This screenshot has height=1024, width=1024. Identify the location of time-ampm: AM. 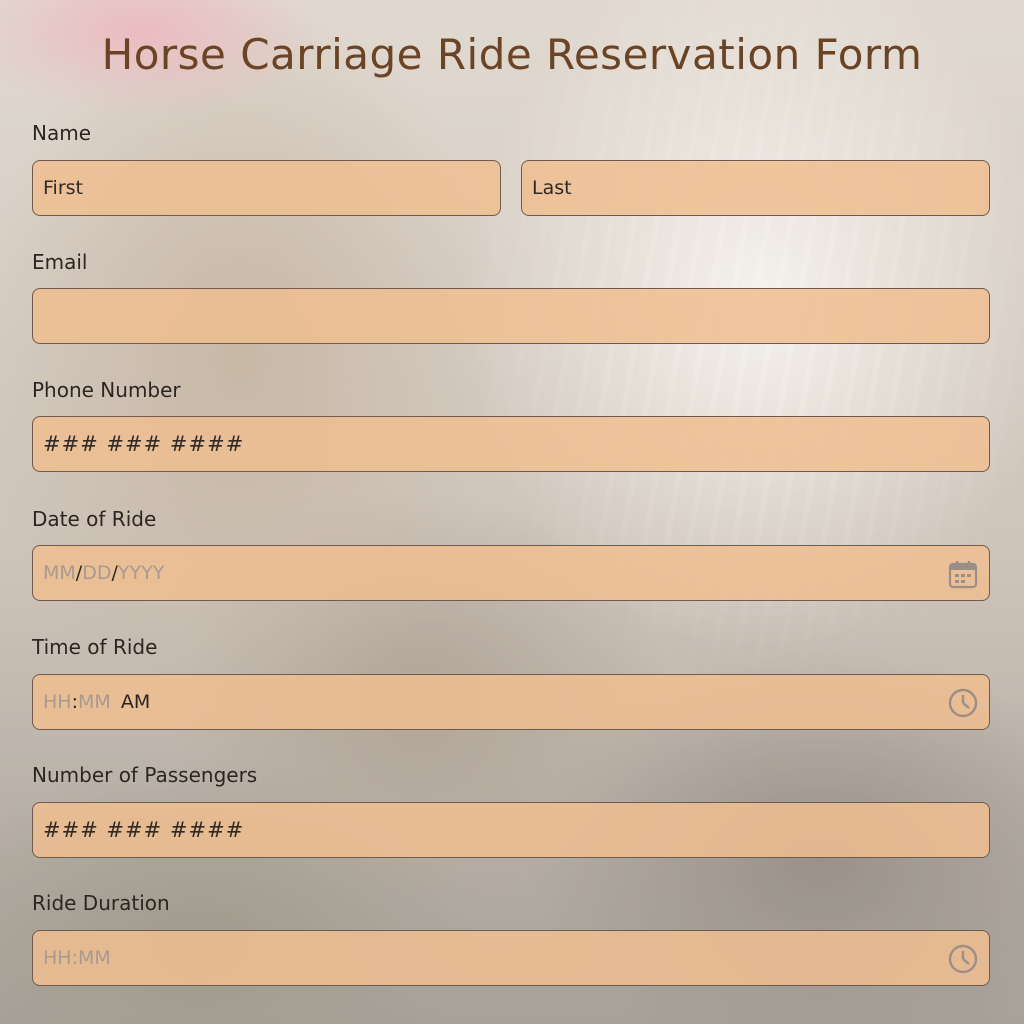
(135, 702).